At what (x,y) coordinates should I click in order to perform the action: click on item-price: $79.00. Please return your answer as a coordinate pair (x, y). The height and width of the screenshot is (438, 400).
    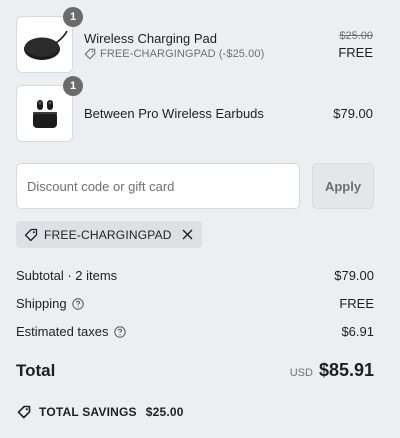
    Looking at the image, I should click on (353, 113).